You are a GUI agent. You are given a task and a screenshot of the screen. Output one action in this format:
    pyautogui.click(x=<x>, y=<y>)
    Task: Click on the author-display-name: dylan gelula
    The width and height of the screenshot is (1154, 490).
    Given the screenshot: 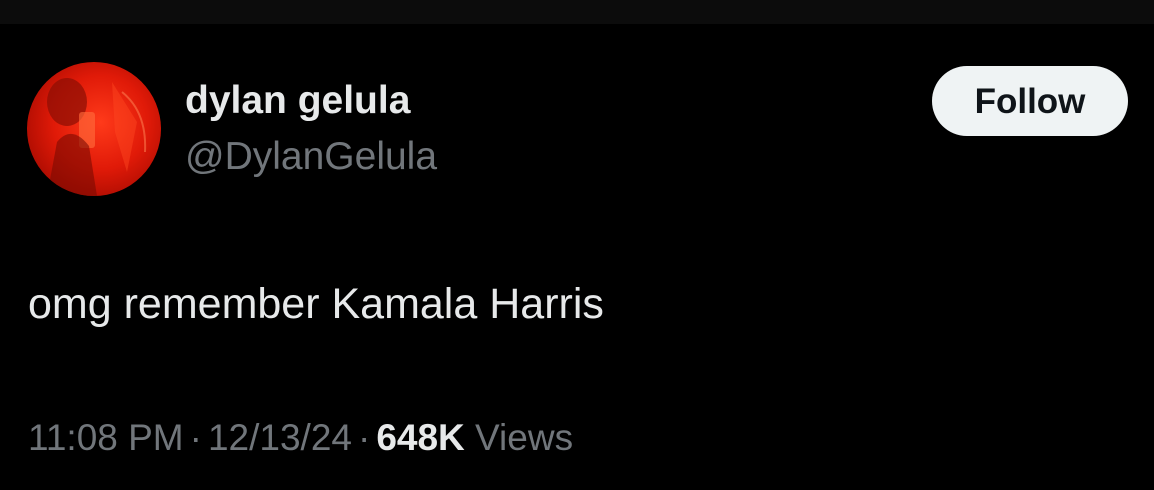 What is the action you would take?
    pyautogui.click(x=297, y=101)
    